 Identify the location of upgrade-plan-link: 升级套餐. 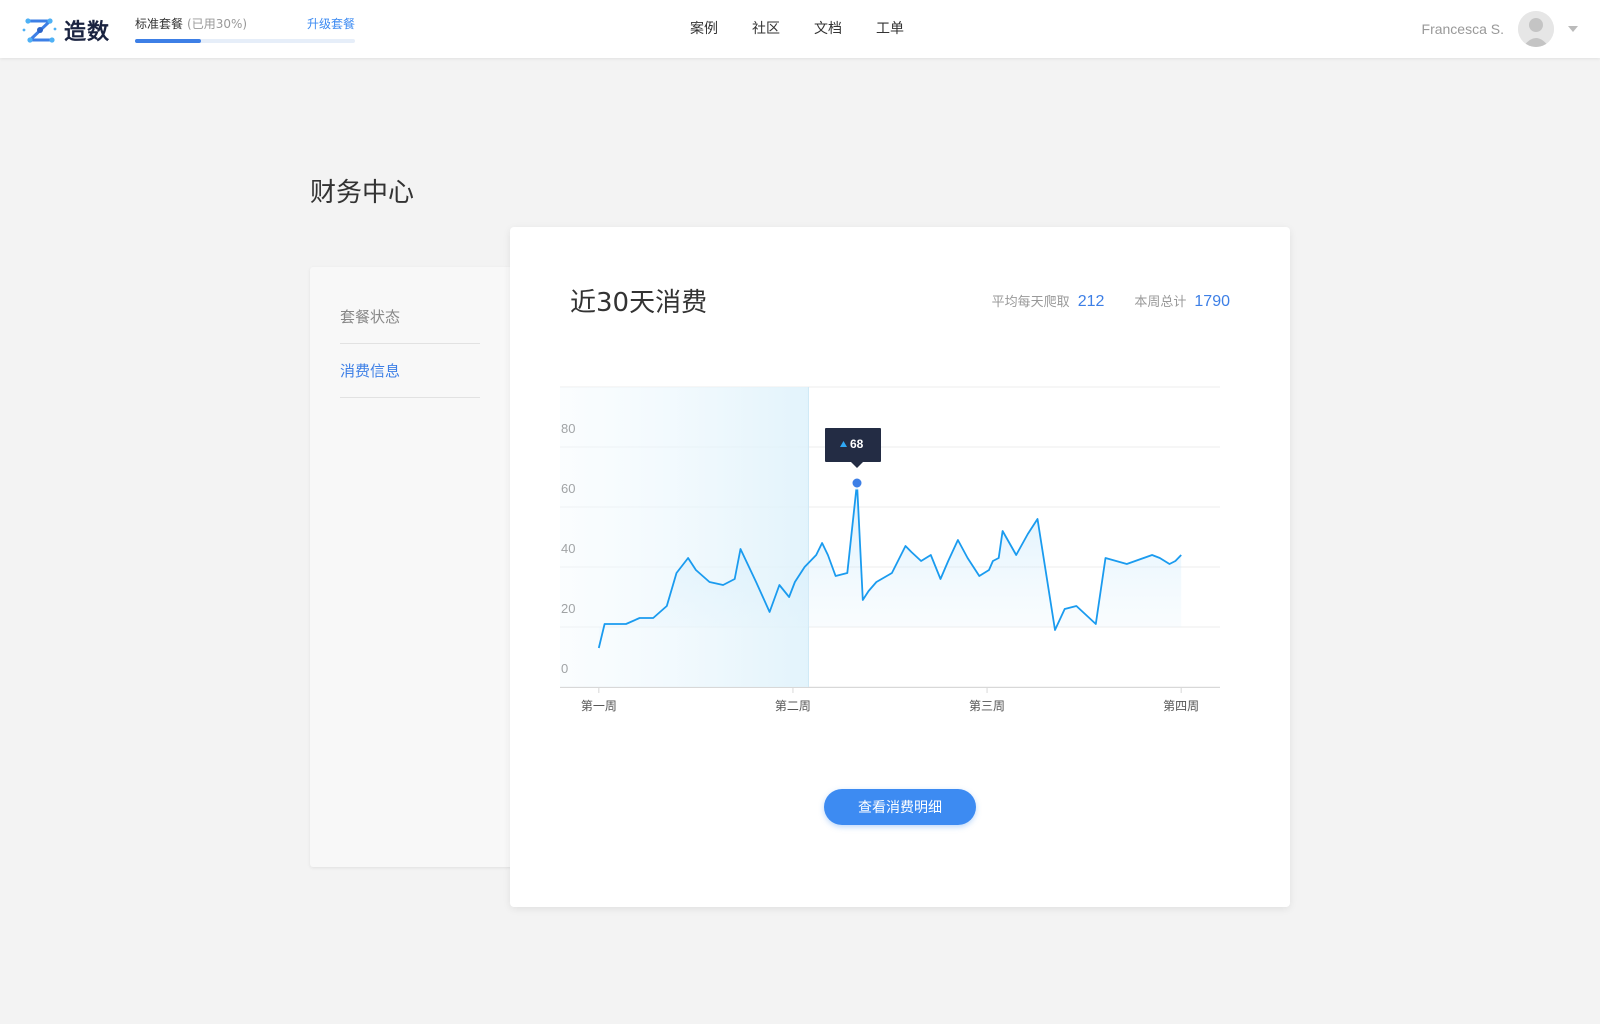
(331, 24).